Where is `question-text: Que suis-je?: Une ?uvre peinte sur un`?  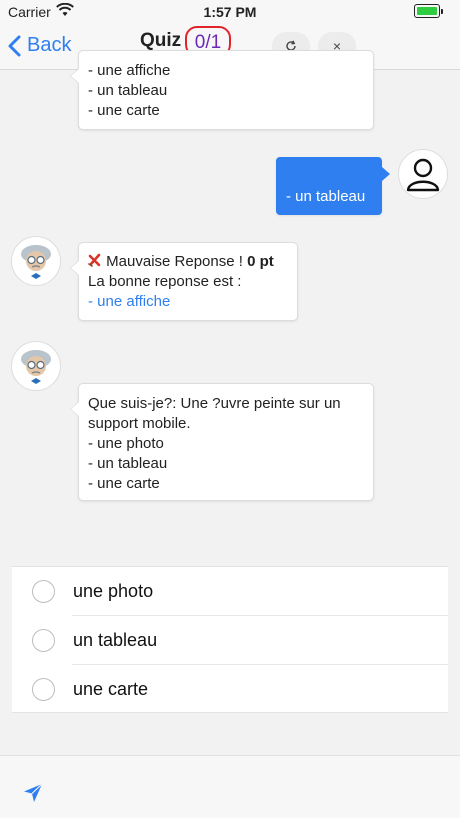
question-text: Que suis-je?: Une ?uvre peinte sur un is located at coordinates (214, 403).